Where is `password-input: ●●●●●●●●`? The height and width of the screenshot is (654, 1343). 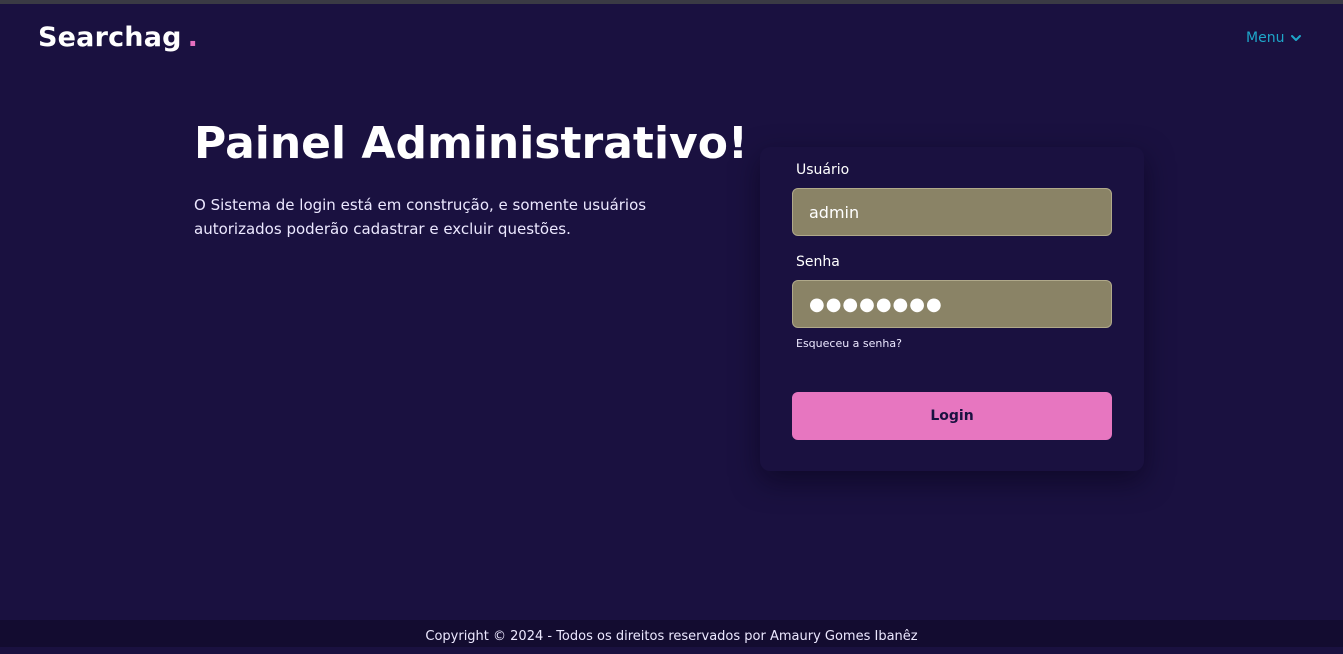 password-input: ●●●●●●●● is located at coordinates (952, 304).